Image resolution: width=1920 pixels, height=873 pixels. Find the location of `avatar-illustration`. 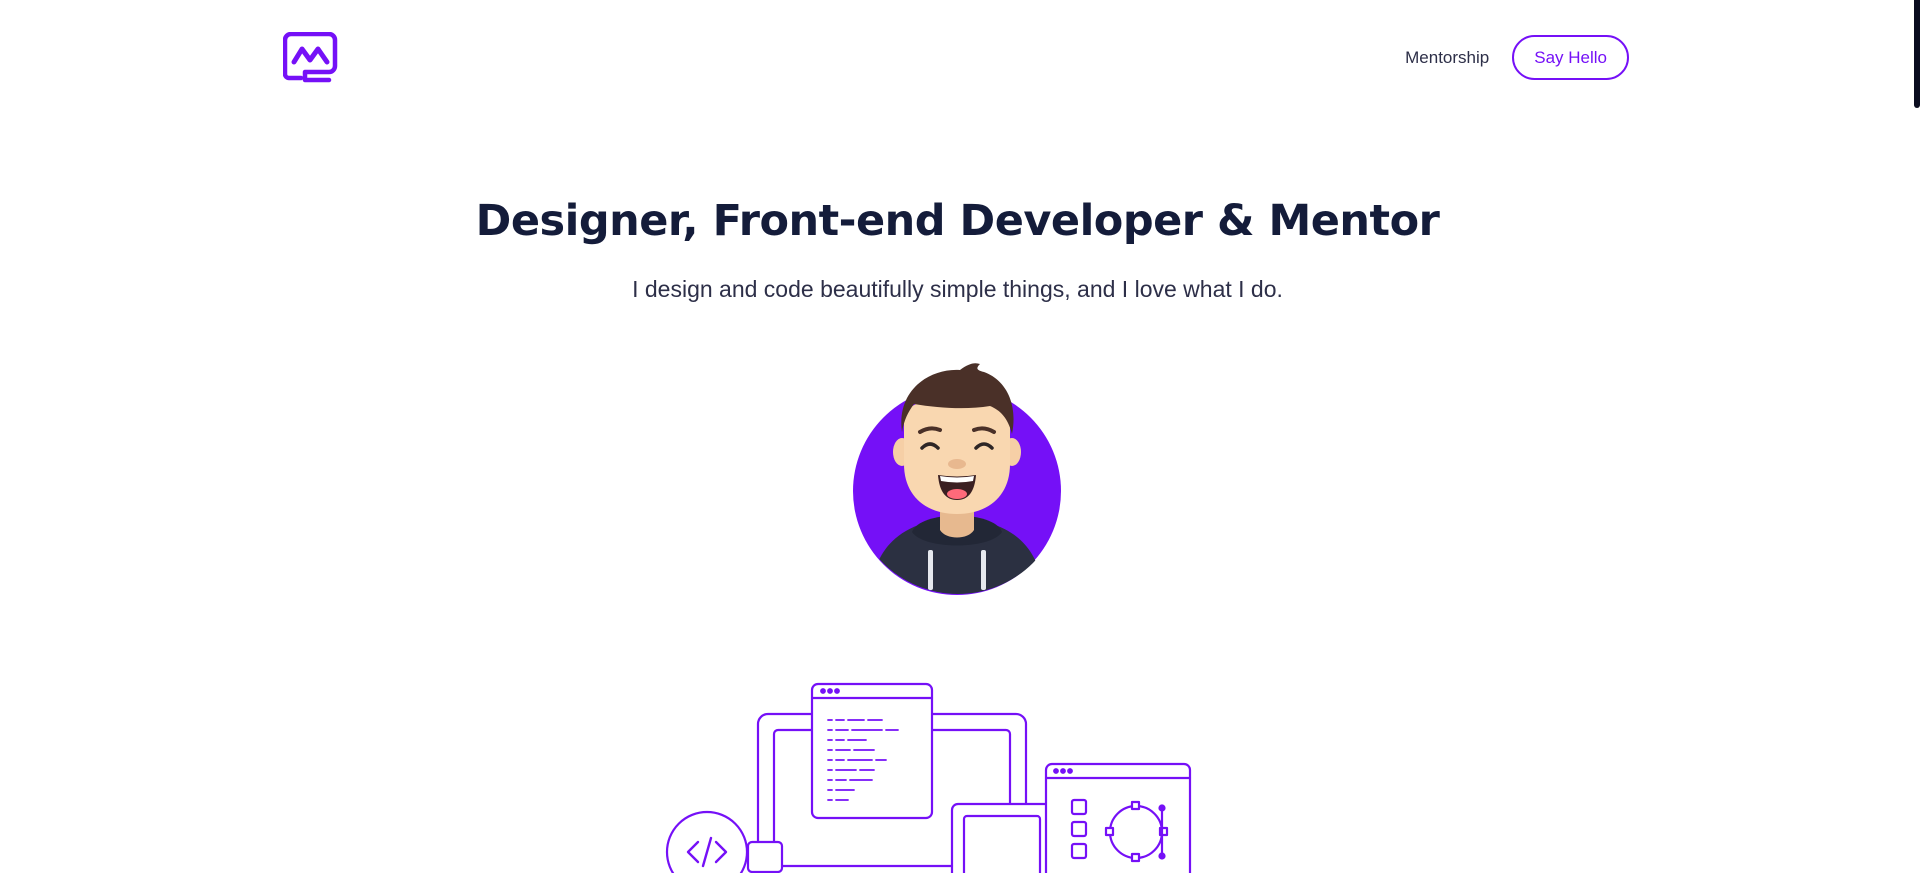

avatar-illustration is located at coordinates (957, 479).